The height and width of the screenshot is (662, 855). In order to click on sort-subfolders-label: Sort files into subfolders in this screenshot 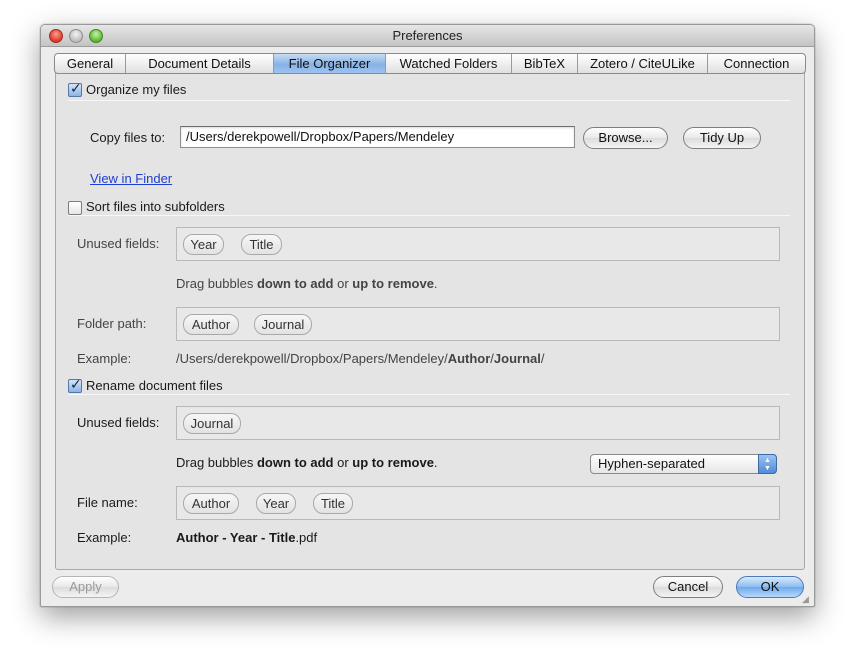, I will do `click(155, 206)`.